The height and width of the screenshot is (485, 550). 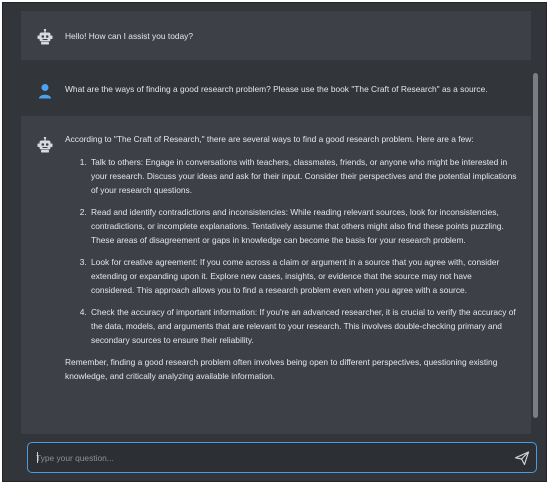 I want to click on question-input, so click(x=271, y=457).